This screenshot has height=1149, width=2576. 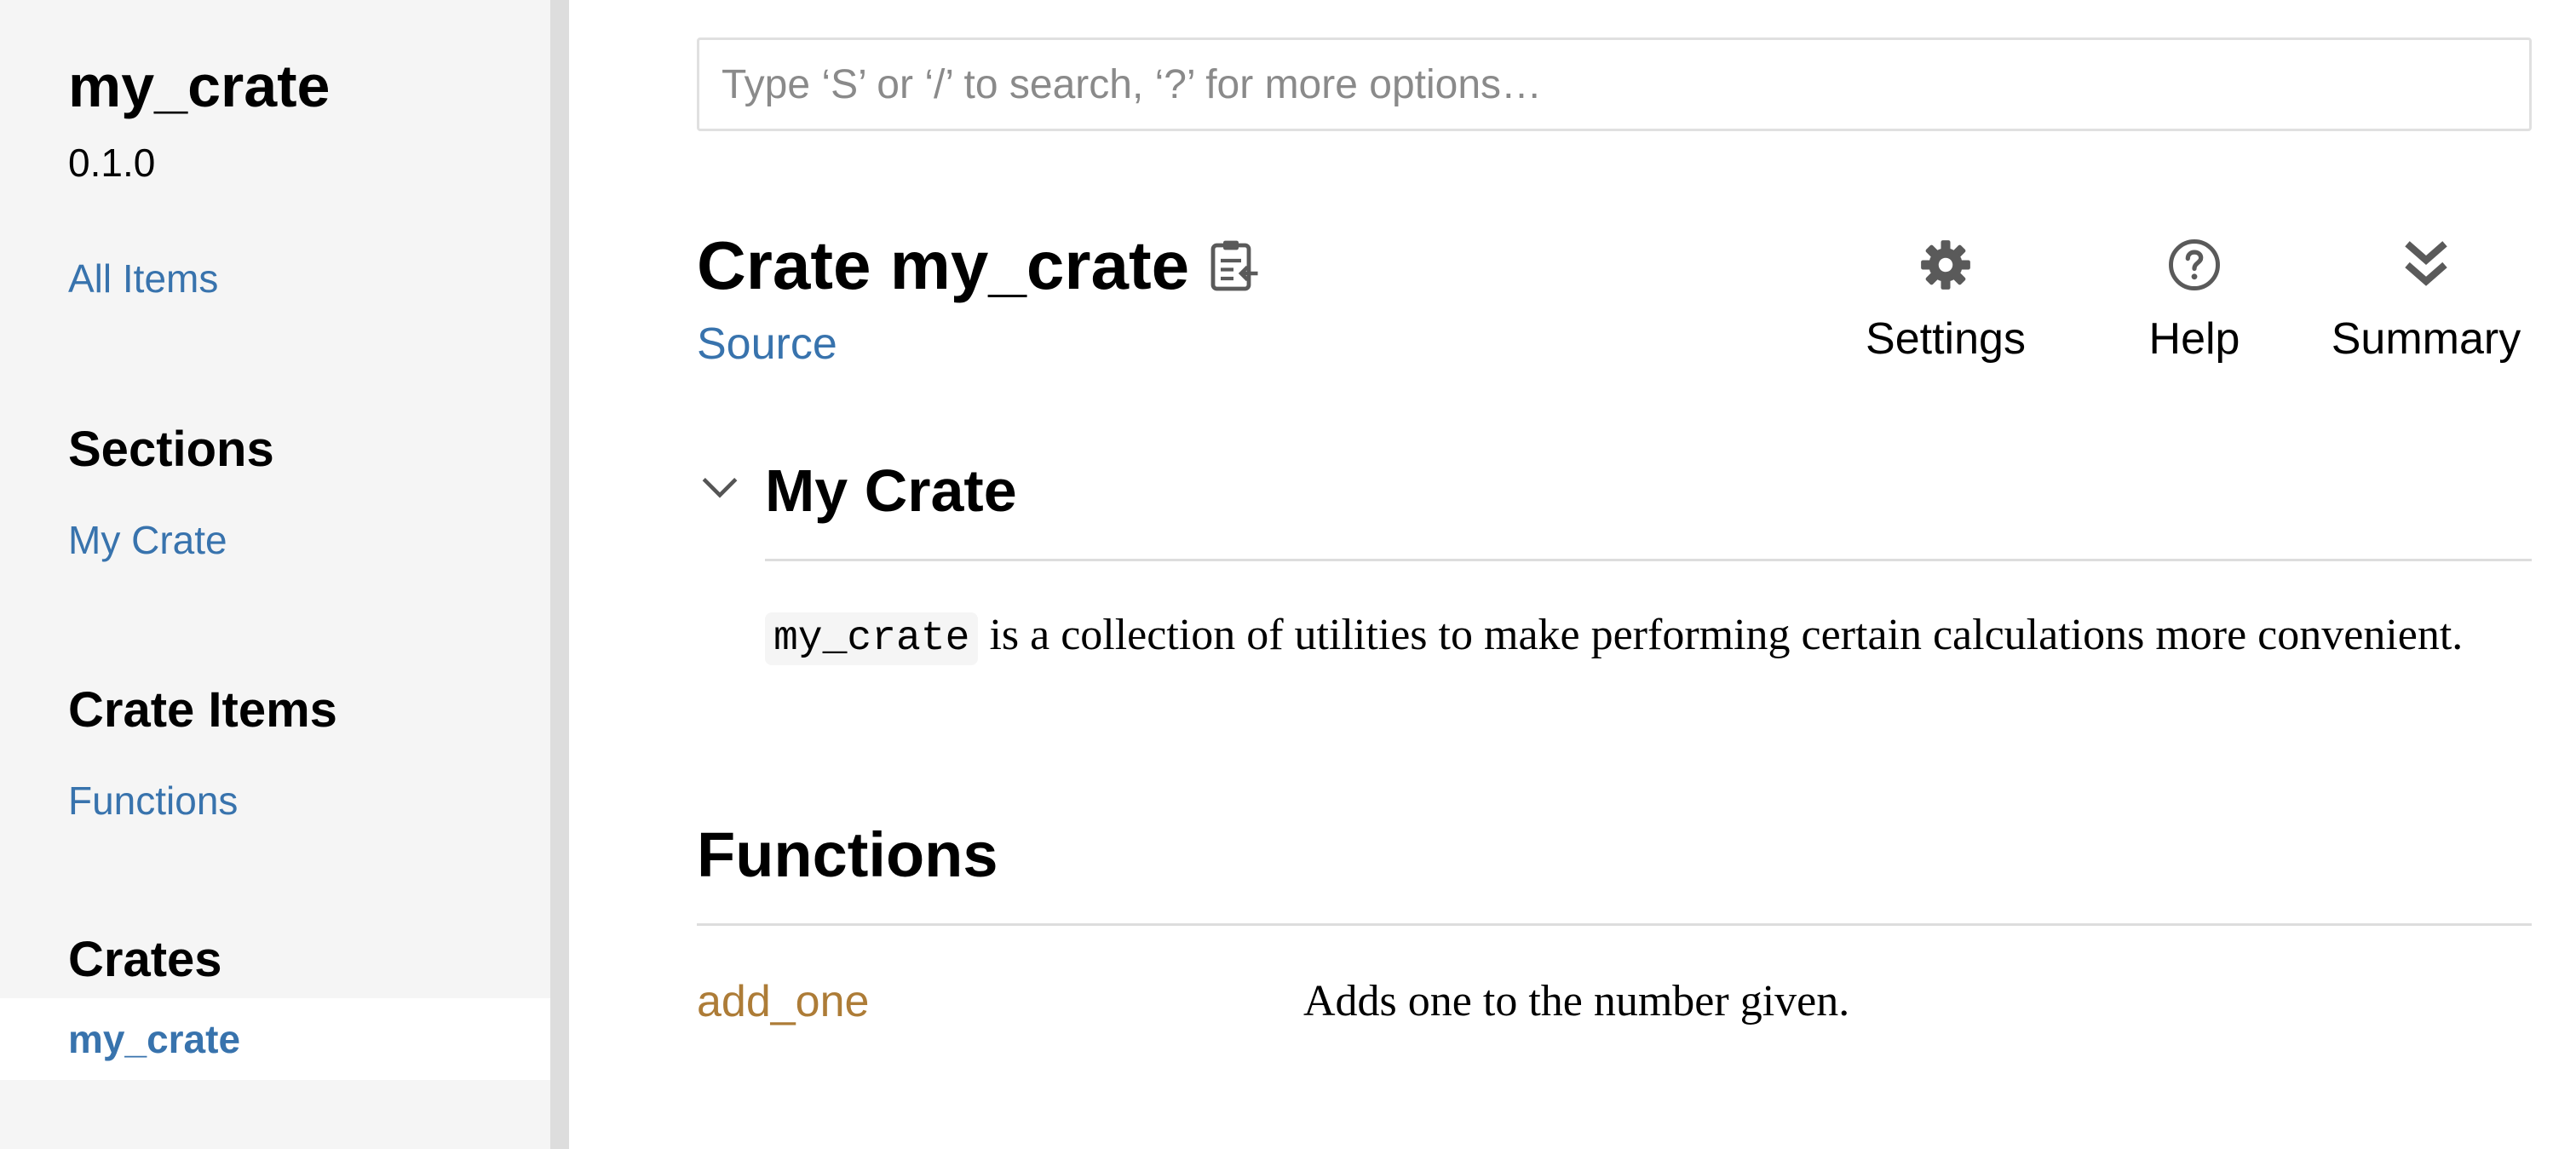 I want to click on sidebar-item-my-crate-crate: my_crate, so click(x=154, y=1039).